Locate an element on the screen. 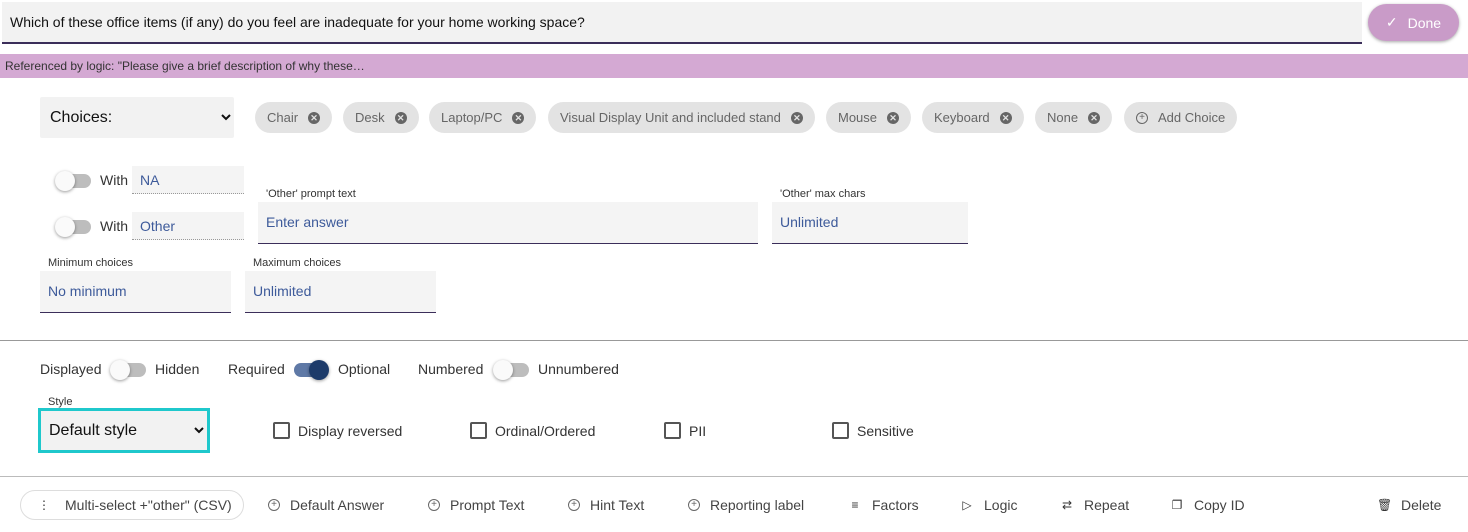  style-select: Default style is located at coordinates (124, 430).